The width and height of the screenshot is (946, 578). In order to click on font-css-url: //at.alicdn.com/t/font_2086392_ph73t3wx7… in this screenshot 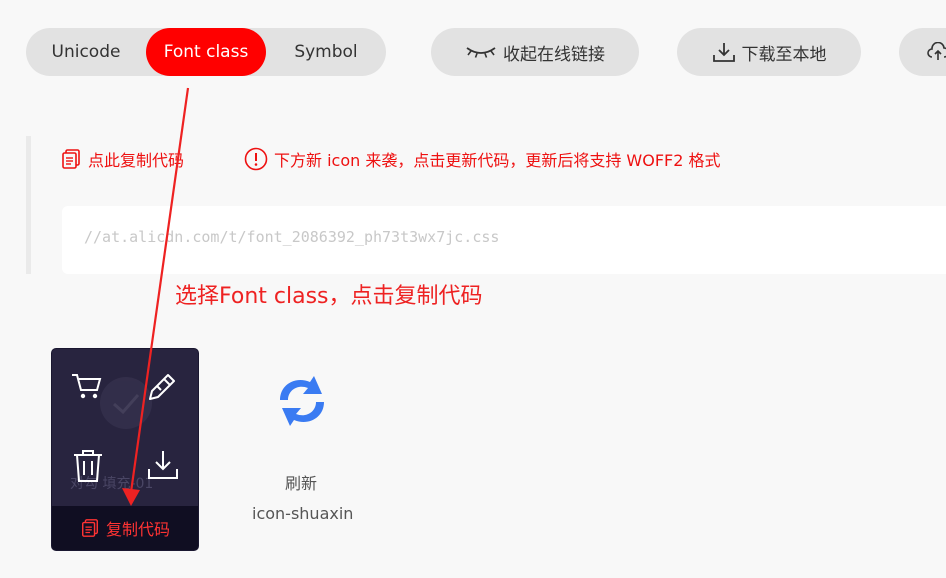, I will do `click(291, 237)`.